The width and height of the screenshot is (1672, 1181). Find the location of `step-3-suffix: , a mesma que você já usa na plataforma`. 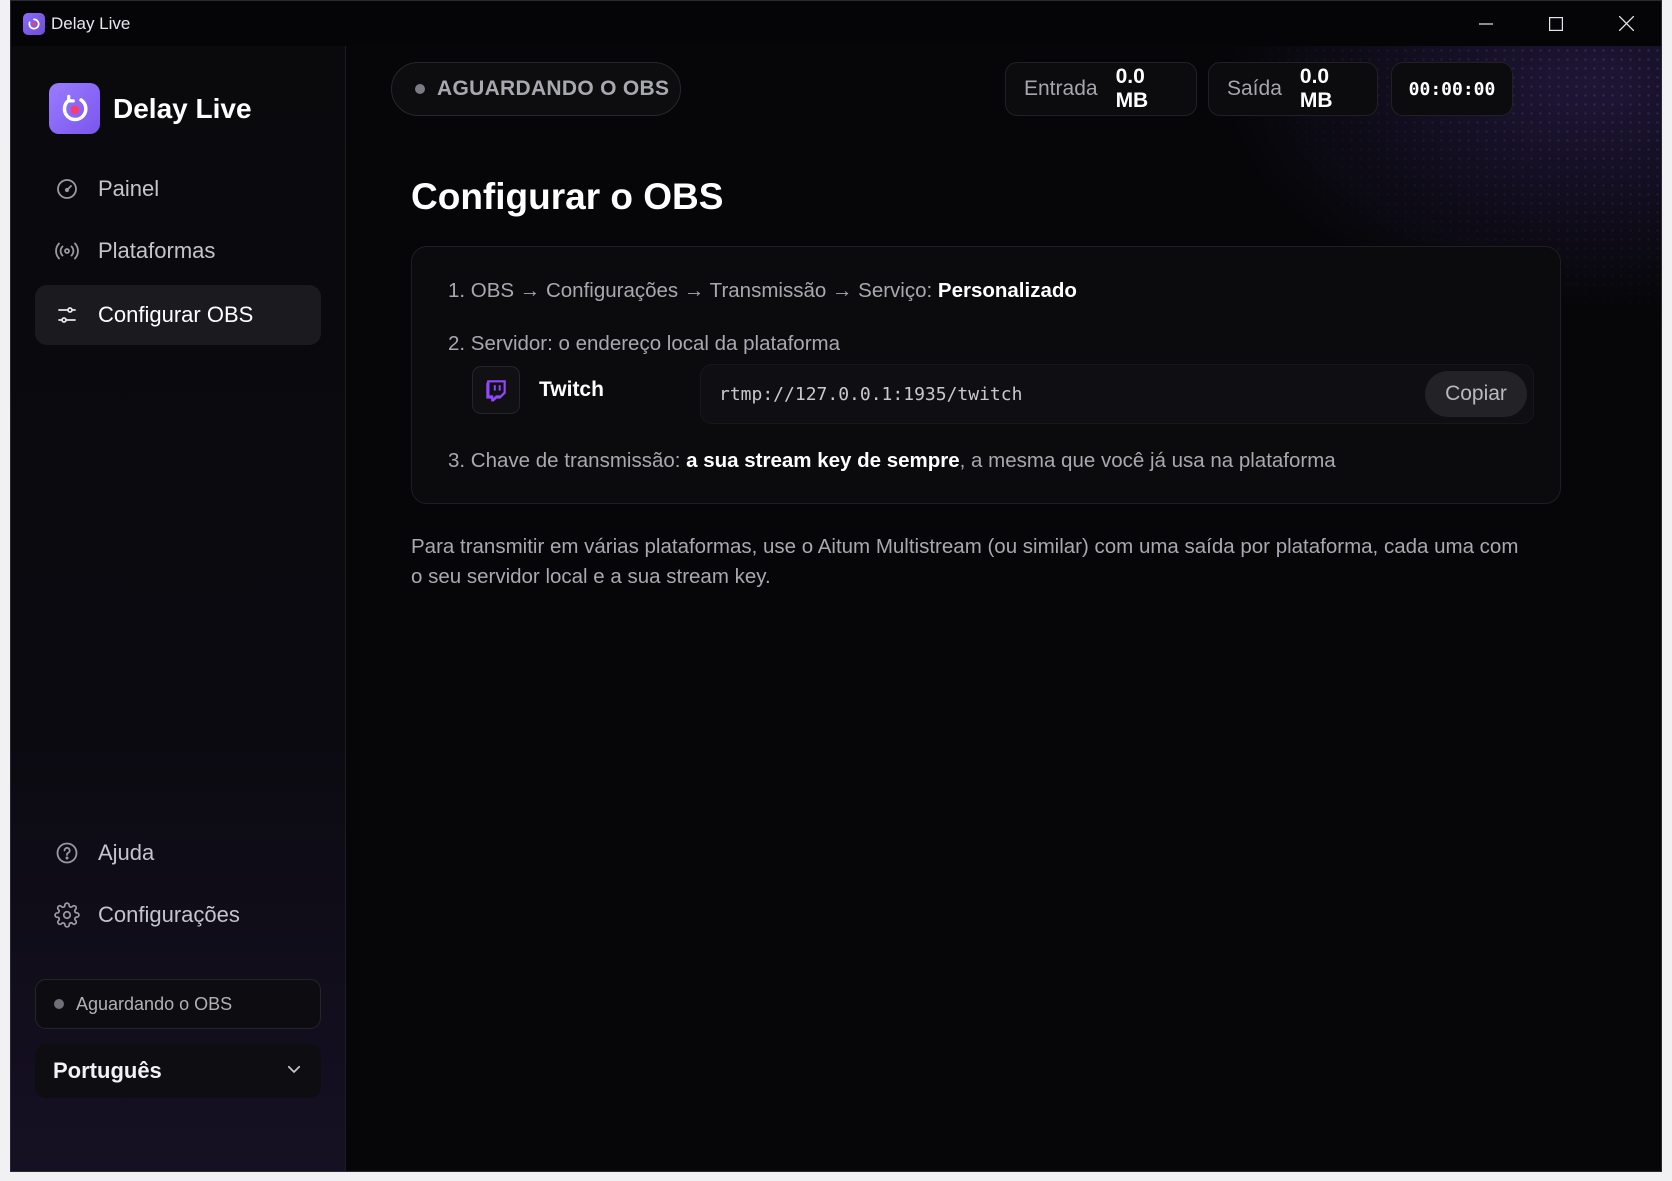

step-3-suffix: , a mesma que você já usa na plataforma is located at coordinates (1147, 460).